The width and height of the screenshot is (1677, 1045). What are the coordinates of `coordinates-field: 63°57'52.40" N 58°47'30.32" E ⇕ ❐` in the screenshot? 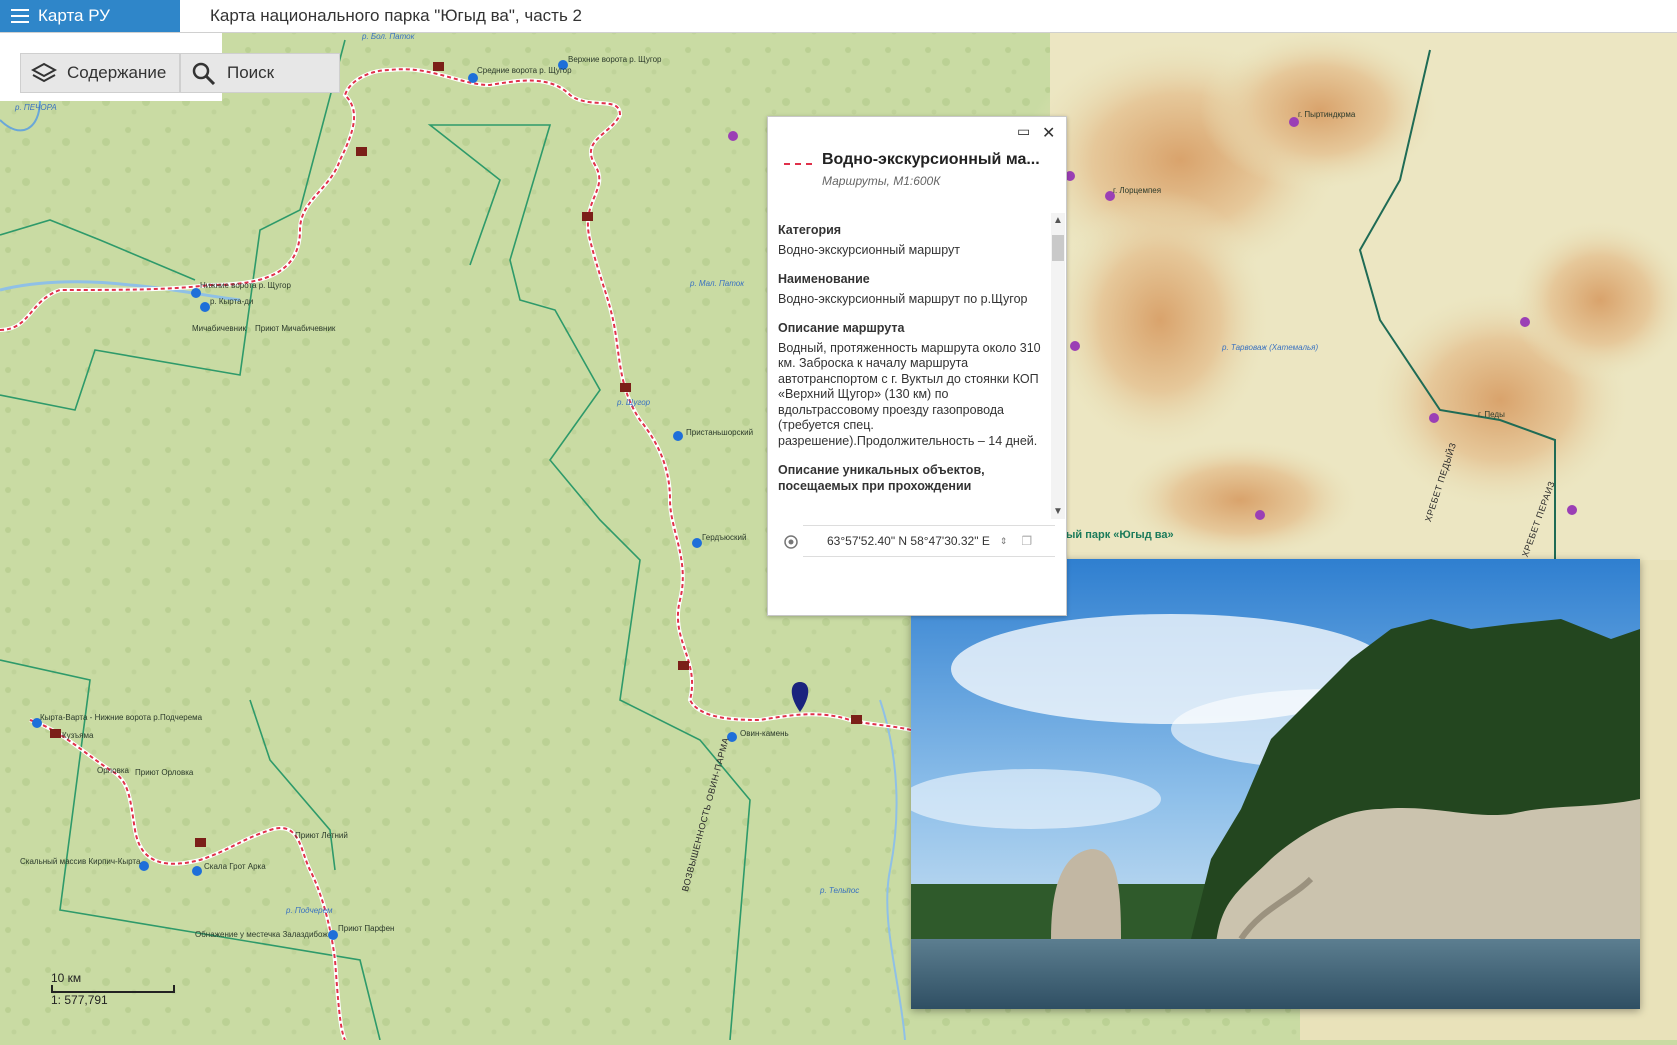 It's located at (929, 541).